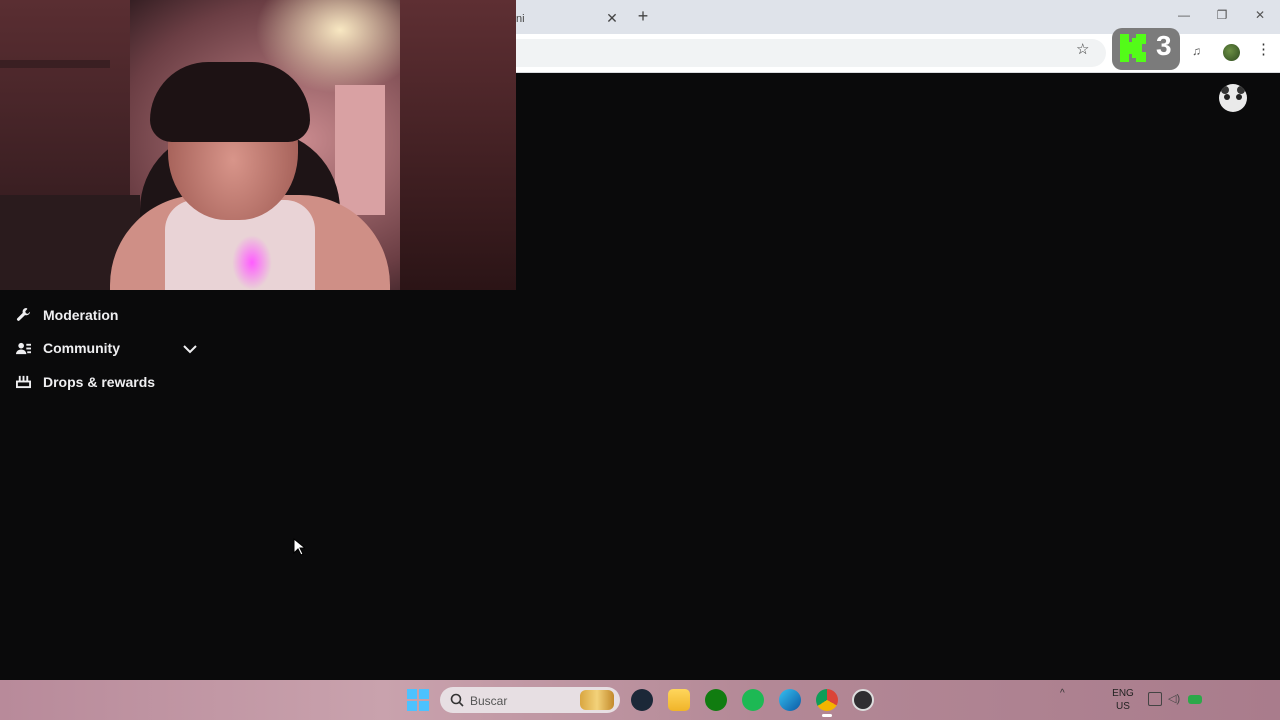 The height and width of the screenshot is (720, 1280). What do you see at coordinates (1196, 51) in the screenshot?
I see `media-control-icon: ♫` at bounding box center [1196, 51].